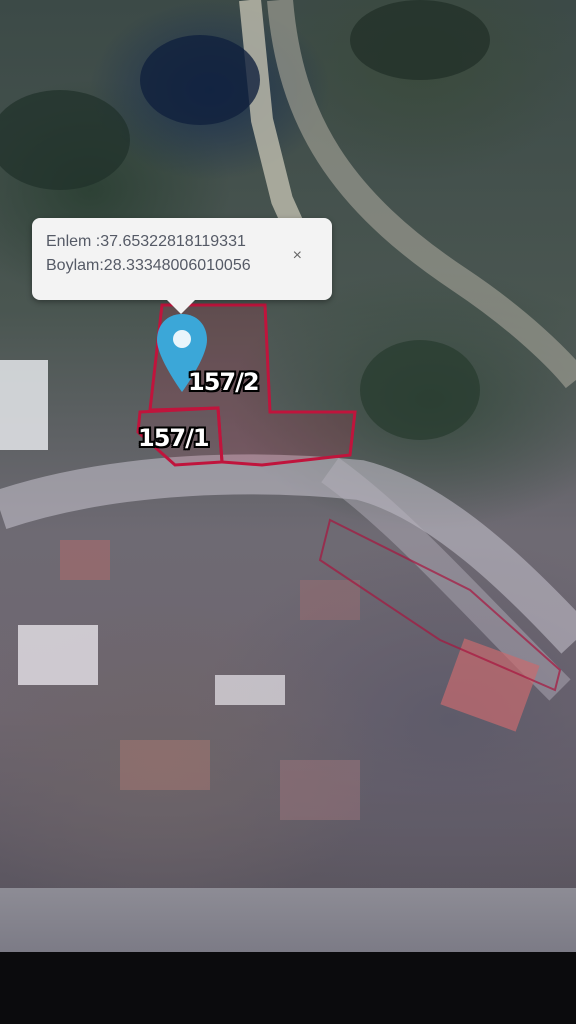 This screenshot has height=1024, width=576. What do you see at coordinates (146, 241) in the screenshot?
I see `latitude-text: Enlem :37.65322818119331` at bounding box center [146, 241].